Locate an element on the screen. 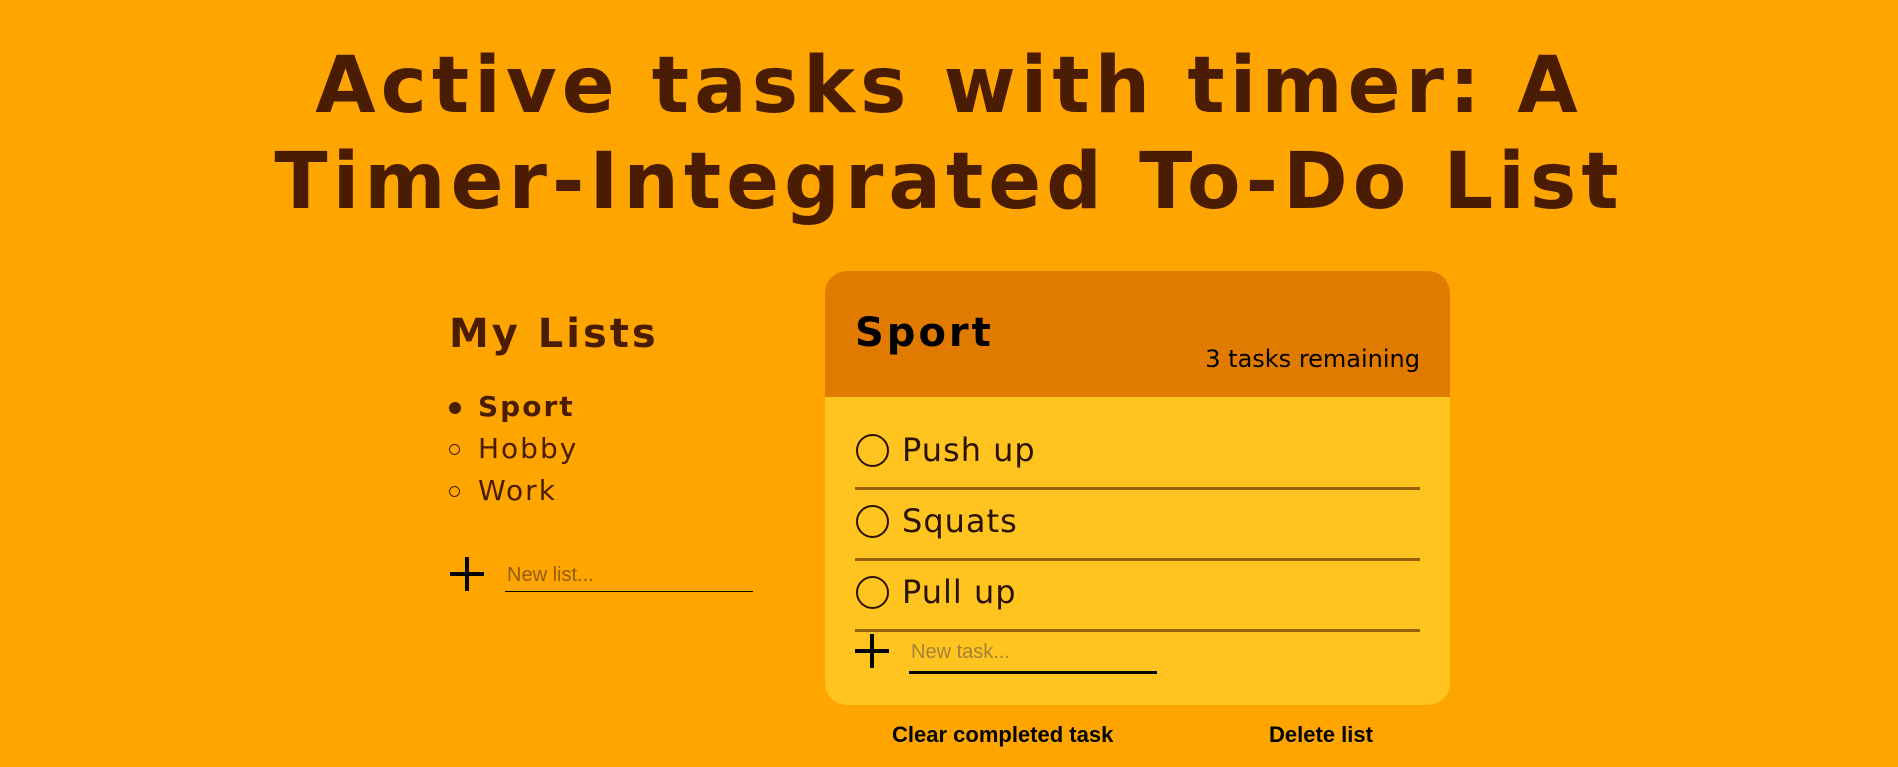 Image resolution: width=1898 pixels, height=767 pixels. list-item-work: Work is located at coordinates (609, 491).